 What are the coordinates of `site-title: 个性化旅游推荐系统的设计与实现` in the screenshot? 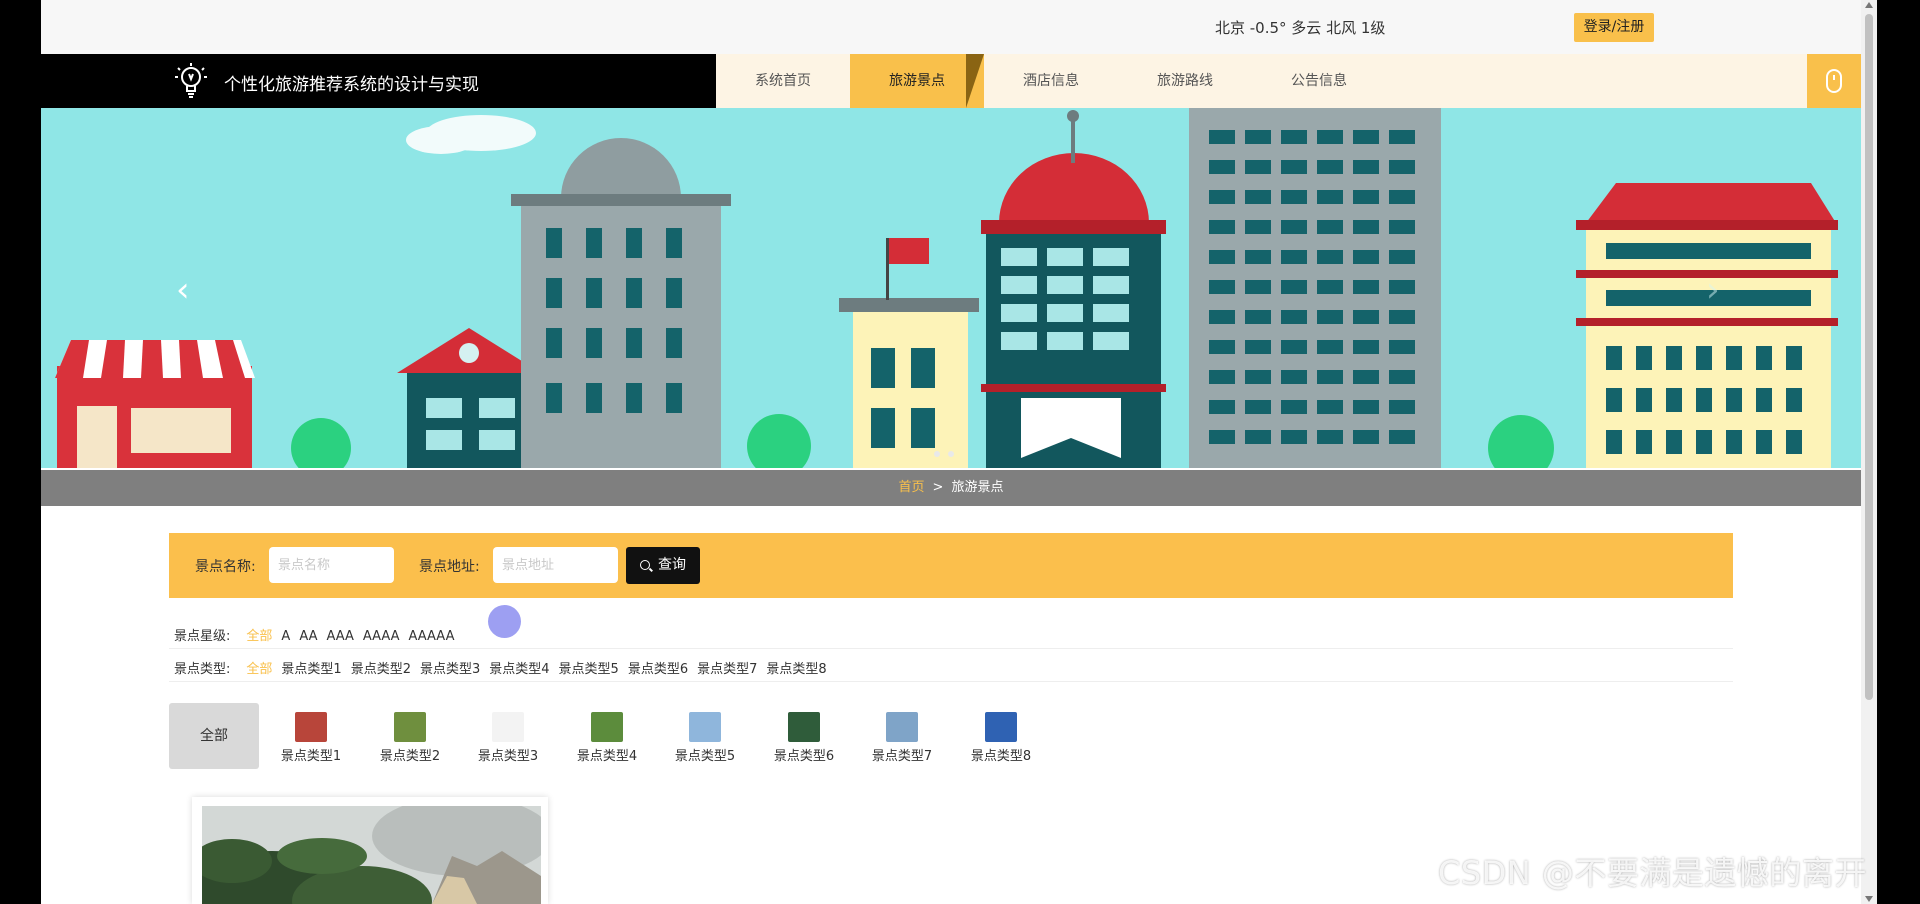 It's located at (351, 85).